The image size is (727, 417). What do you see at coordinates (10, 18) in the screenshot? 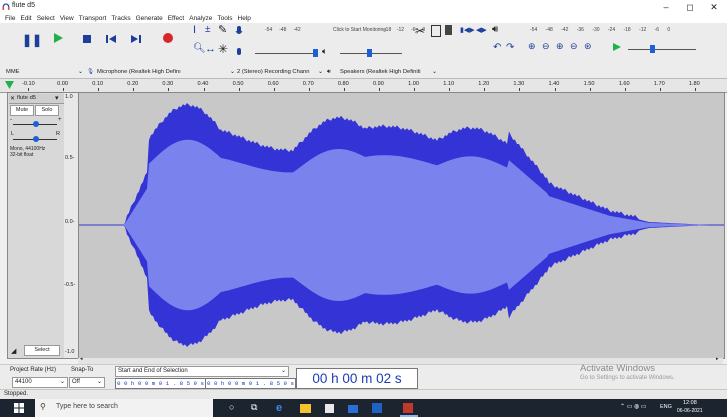
I see `menu-file: File` at bounding box center [10, 18].